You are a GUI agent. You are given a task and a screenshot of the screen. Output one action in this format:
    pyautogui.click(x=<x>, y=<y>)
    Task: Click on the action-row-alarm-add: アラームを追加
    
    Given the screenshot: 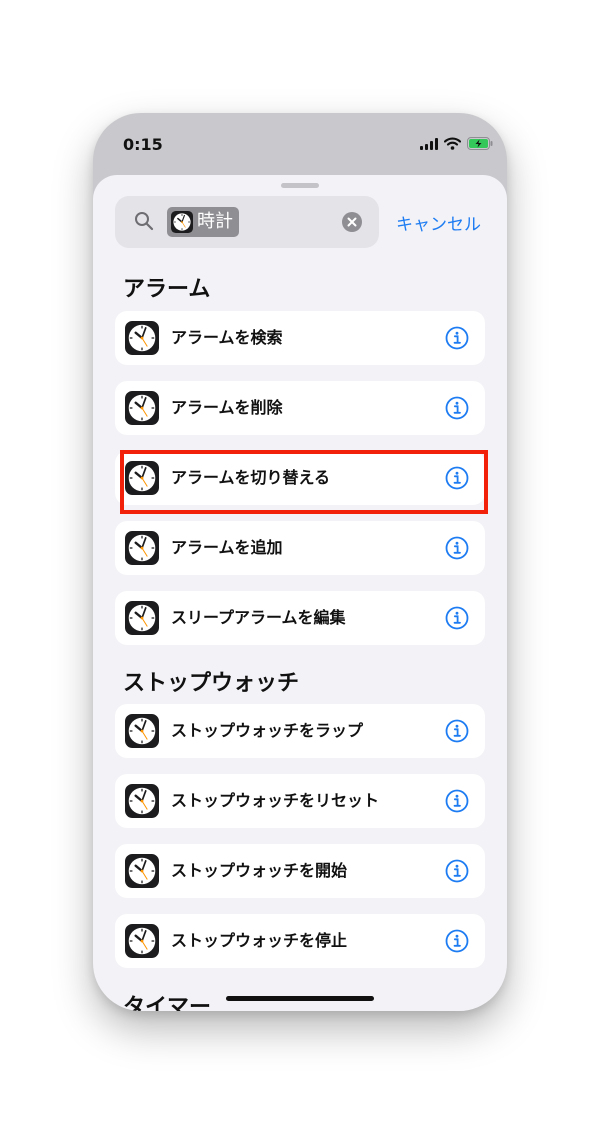 What is the action you would take?
    pyautogui.click(x=300, y=548)
    